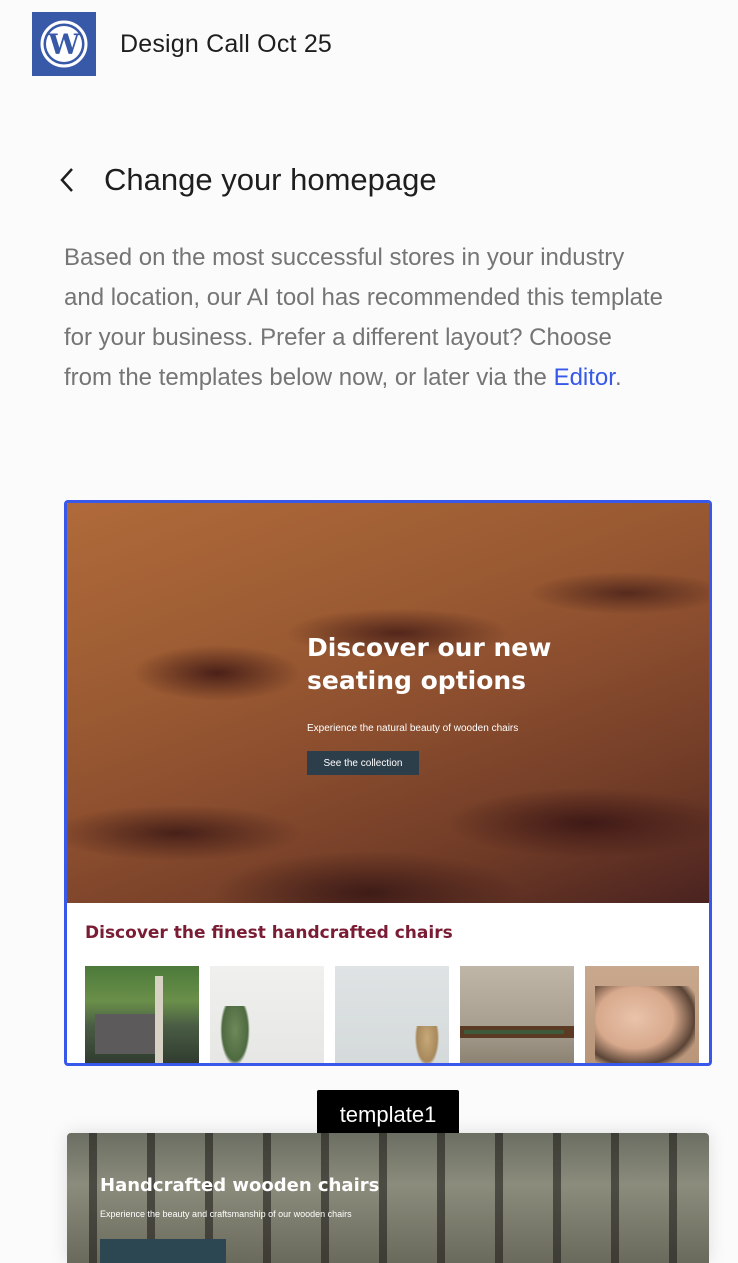 This screenshot has height=1263, width=738. I want to click on section-heading: Discover the finest handcrafted chairs, so click(269, 933).